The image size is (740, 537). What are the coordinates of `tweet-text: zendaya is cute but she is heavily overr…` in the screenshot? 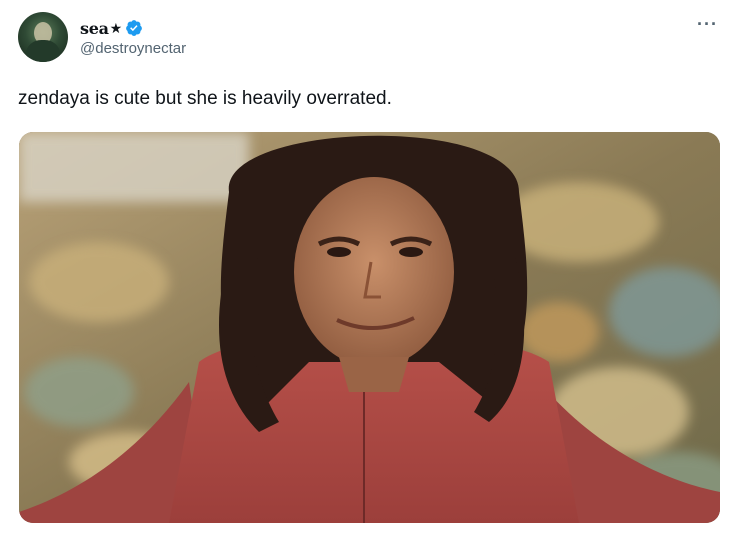 It's located at (205, 98).